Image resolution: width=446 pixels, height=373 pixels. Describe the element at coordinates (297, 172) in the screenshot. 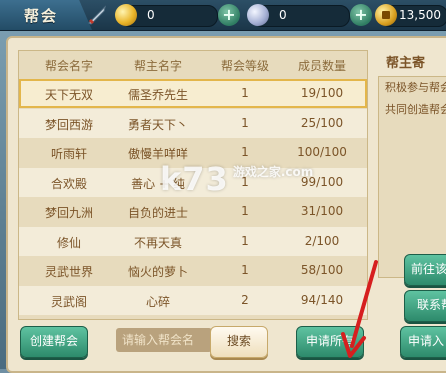

I see `watermark-domain: .com` at that location.